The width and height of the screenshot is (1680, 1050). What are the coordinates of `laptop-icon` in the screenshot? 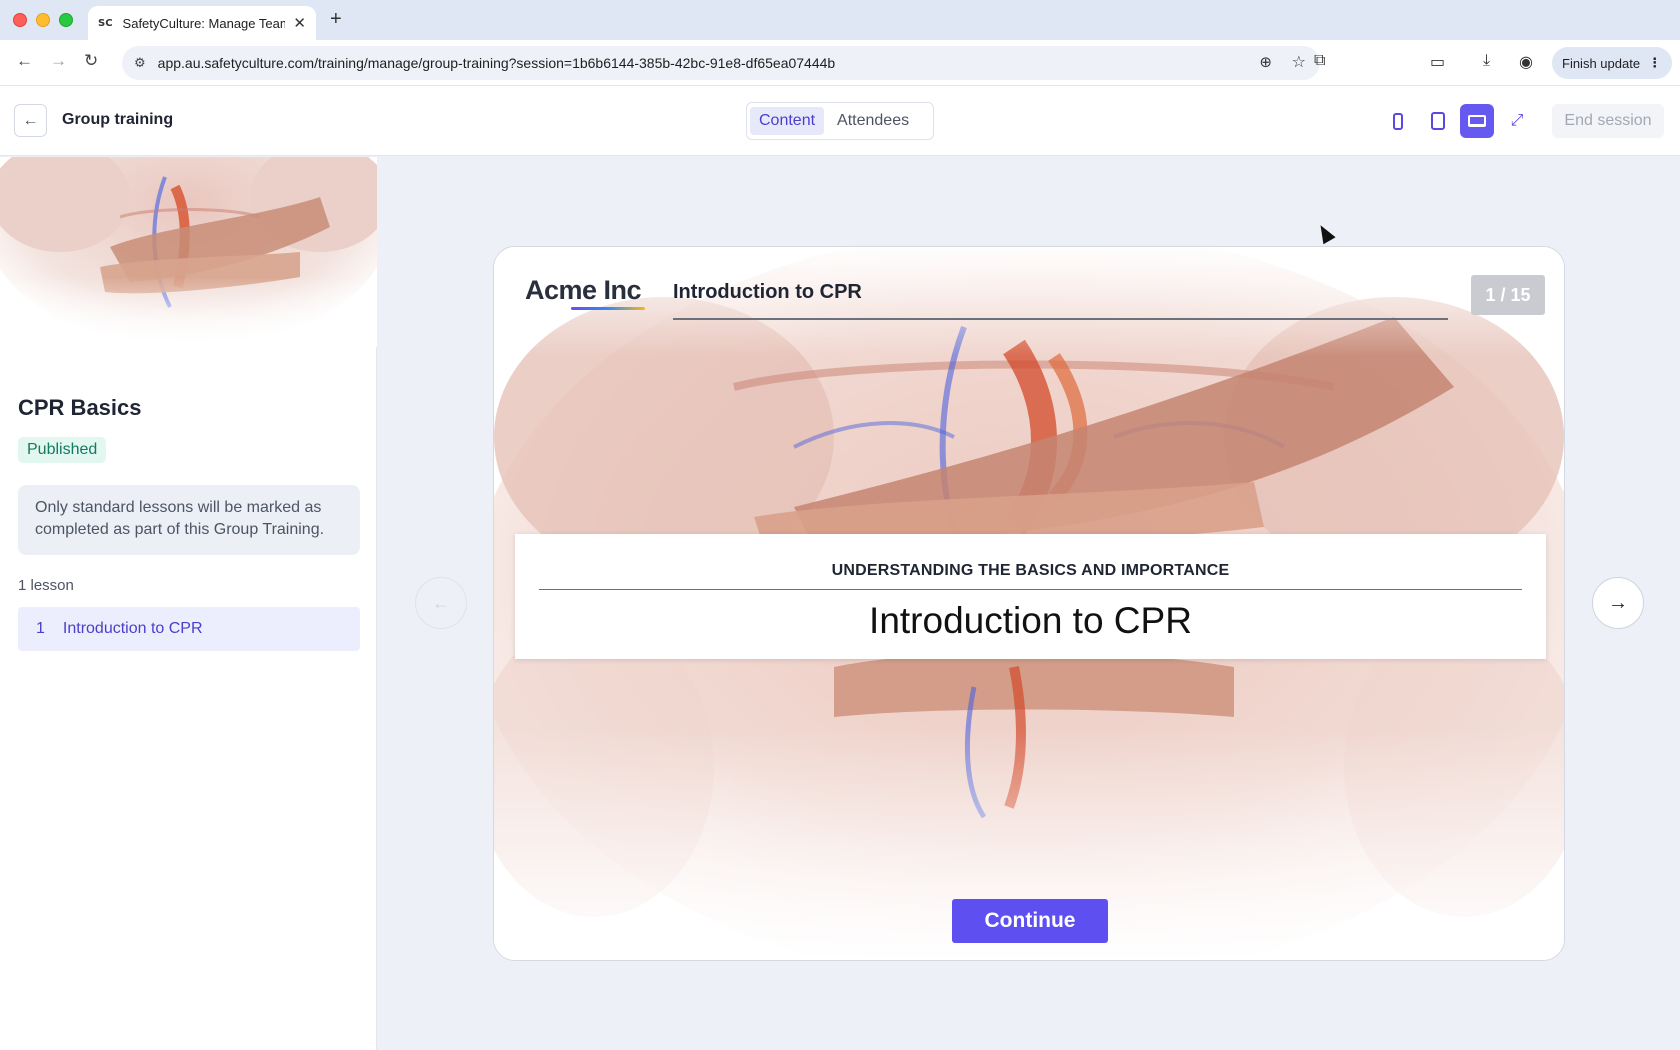 It's located at (1477, 121).